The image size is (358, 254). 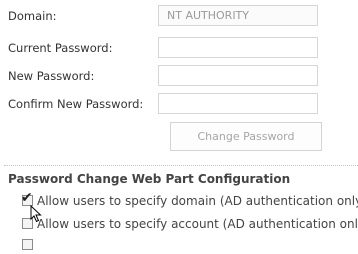 What do you see at coordinates (51, 76) in the screenshot?
I see `new-password-label: New Password:` at bounding box center [51, 76].